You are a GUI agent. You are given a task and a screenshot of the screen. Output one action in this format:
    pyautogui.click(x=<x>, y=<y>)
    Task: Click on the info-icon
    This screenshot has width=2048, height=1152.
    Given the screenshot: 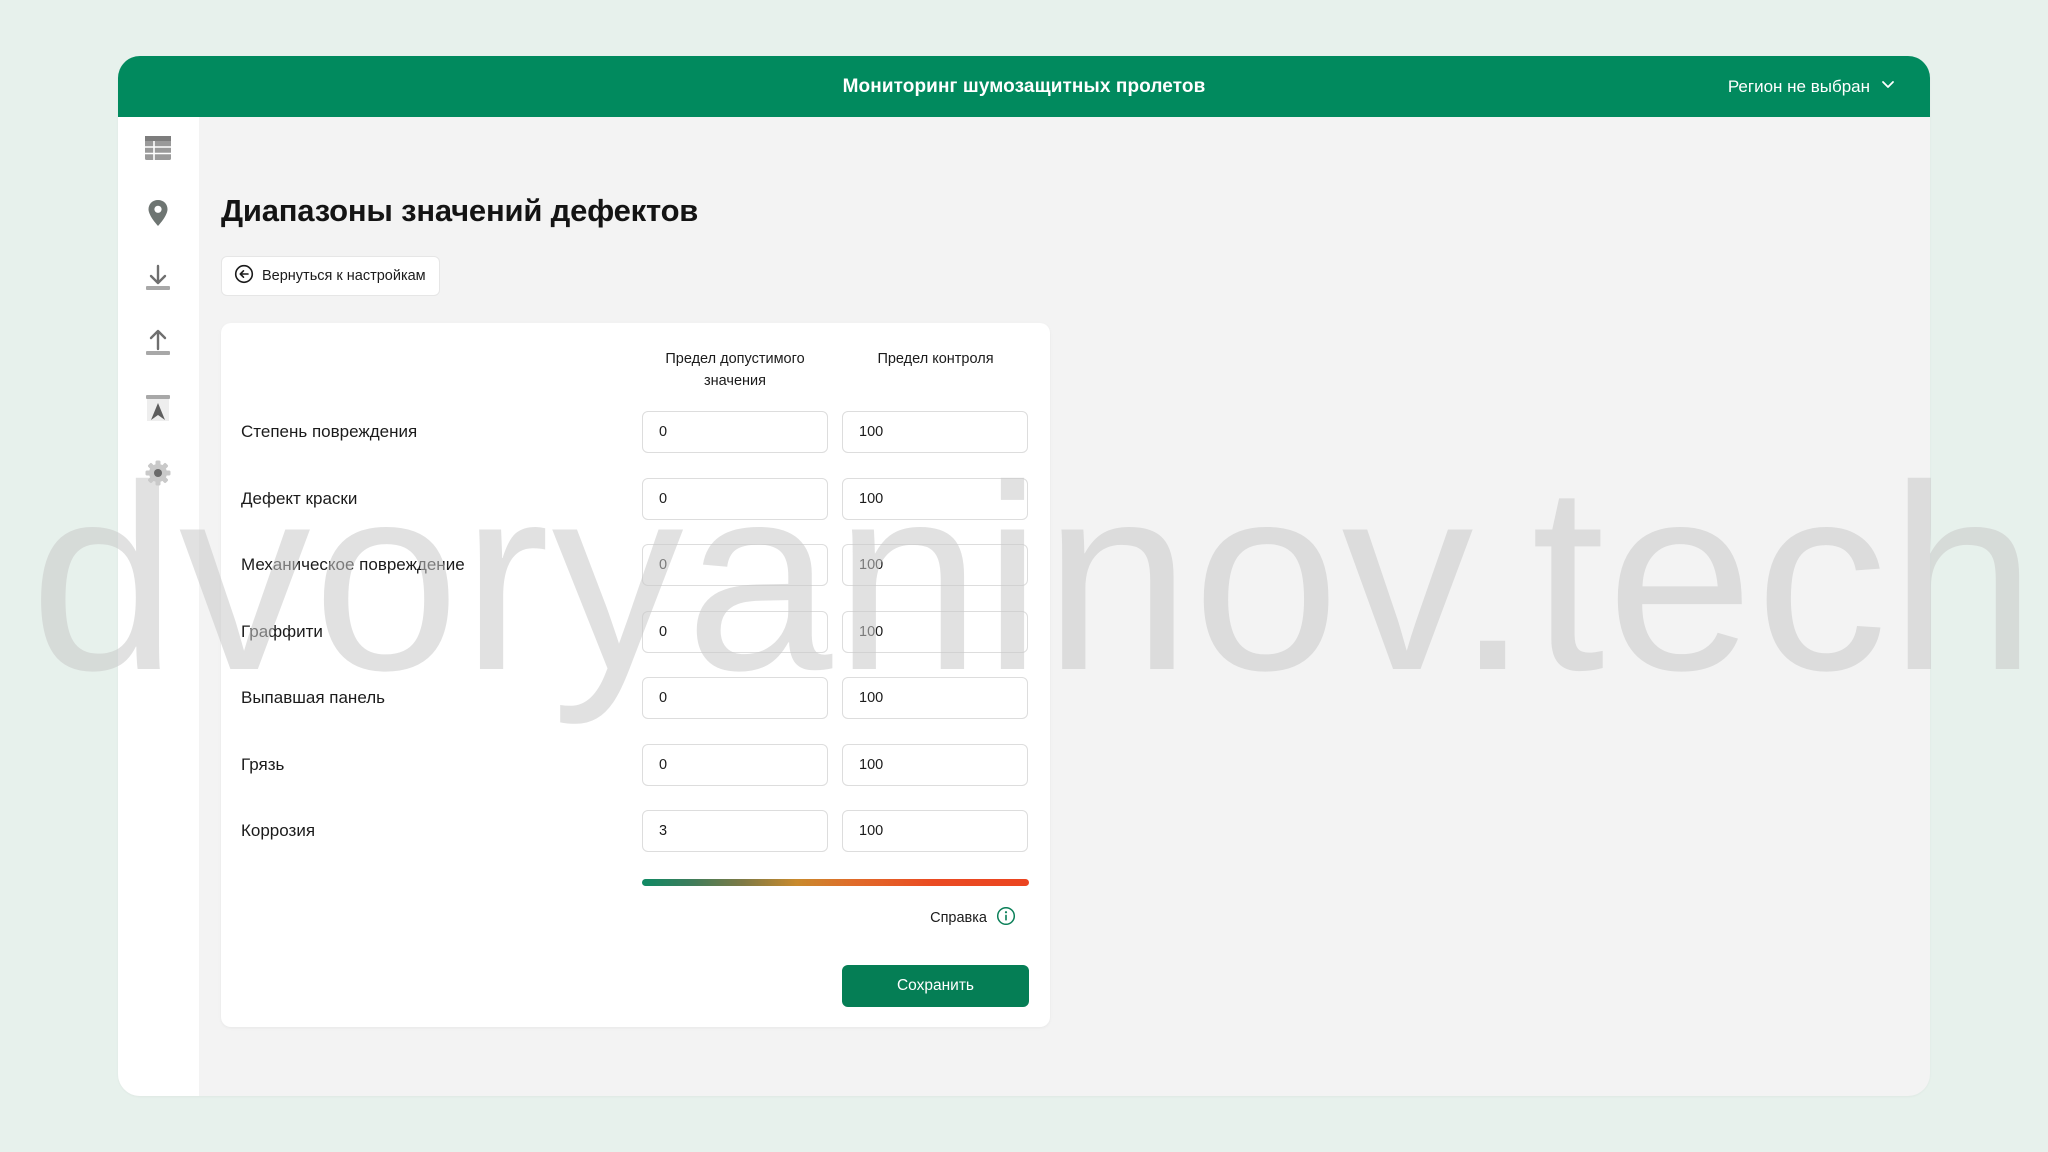 What is the action you would take?
    pyautogui.click(x=1006, y=918)
    